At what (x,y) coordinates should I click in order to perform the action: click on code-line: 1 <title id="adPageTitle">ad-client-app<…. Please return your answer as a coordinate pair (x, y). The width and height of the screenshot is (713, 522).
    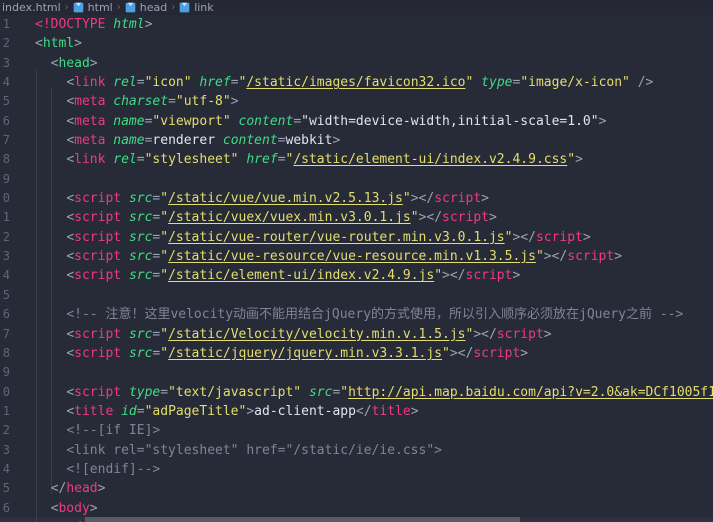
    Looking at the image, I should click on (356, 411).